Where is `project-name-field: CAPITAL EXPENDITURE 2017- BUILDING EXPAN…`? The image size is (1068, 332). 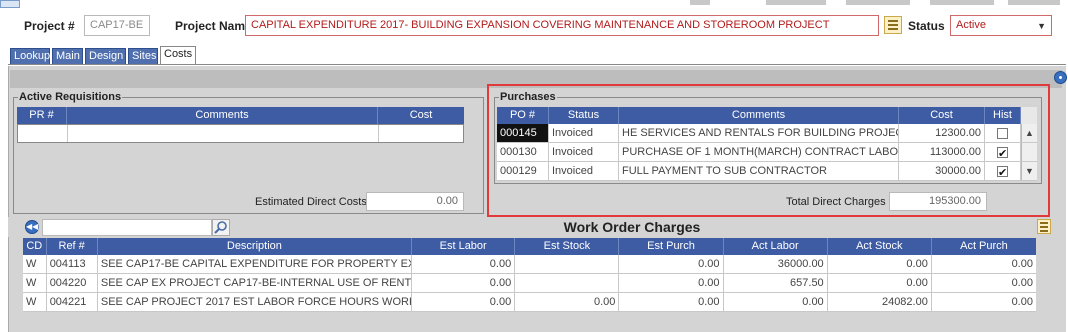 project-name-field: CAPITAL EXPENDITURE 2017- BUILDING EXPAN… is located at coordinates (562, 25).